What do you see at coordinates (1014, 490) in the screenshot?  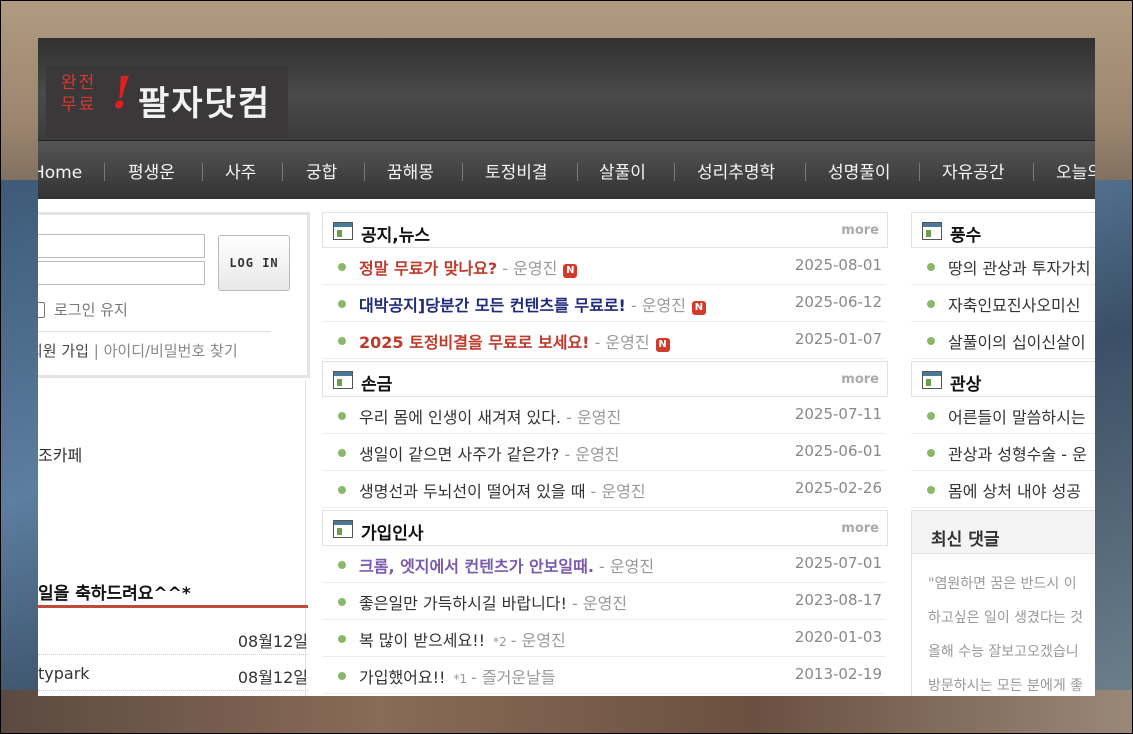 I see `post-title: 몸에 상처 내야 성공` at bounding box center [1014, 490].